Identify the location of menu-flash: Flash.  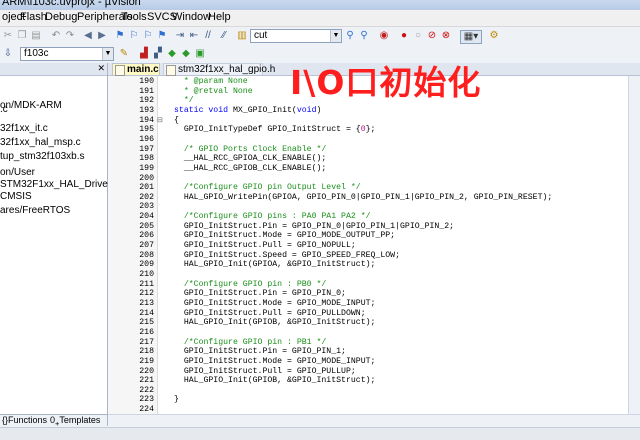
(33, 17).